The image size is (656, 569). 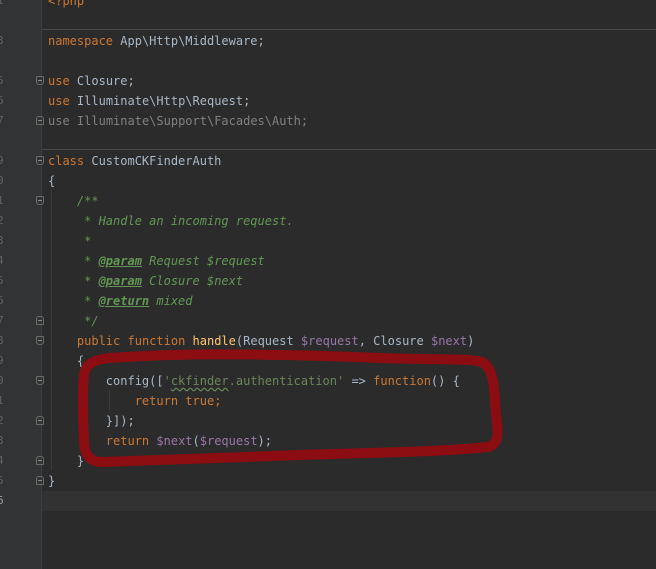 What do you see at coordinates (156, 161) in the screenshot?
I see `class-name: CustomCKFinderAuth` at bounding box center [156, 161].